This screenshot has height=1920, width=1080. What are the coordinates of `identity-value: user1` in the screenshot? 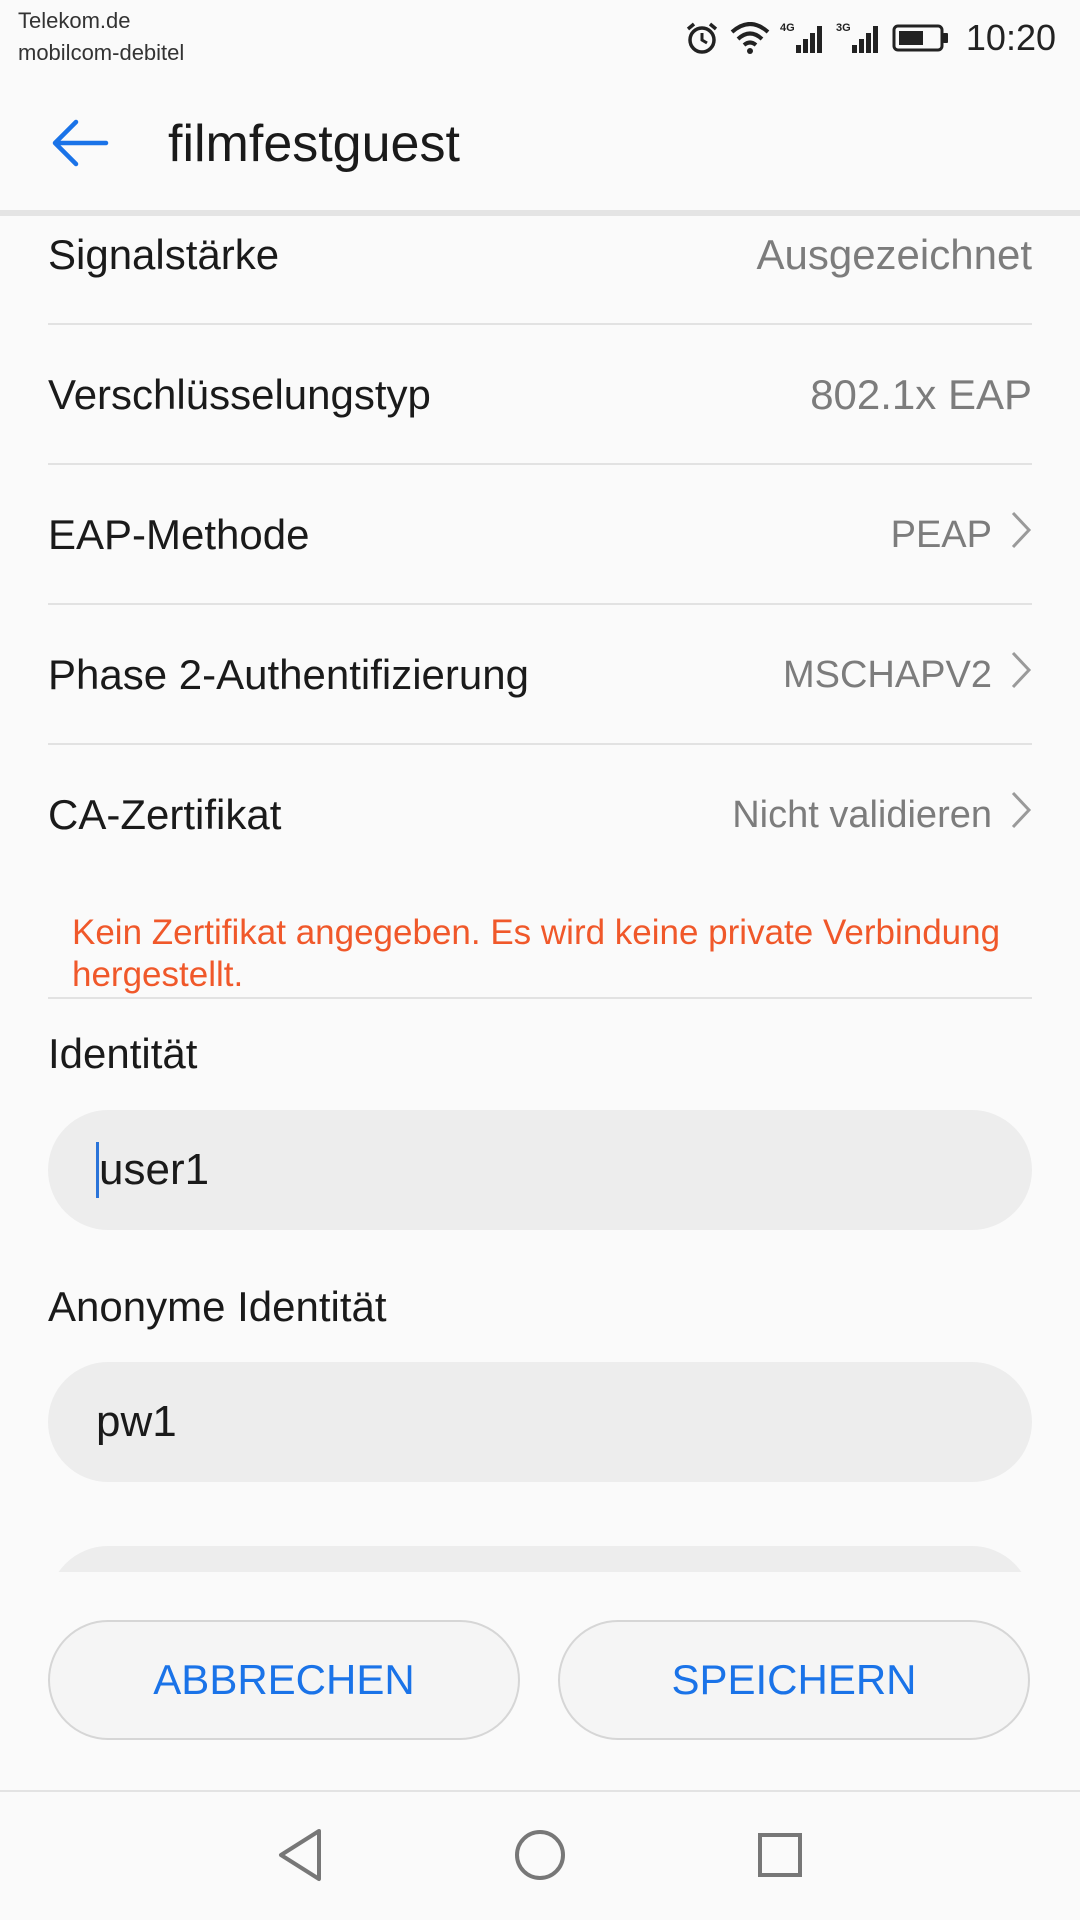 It's located at (154, 1169).